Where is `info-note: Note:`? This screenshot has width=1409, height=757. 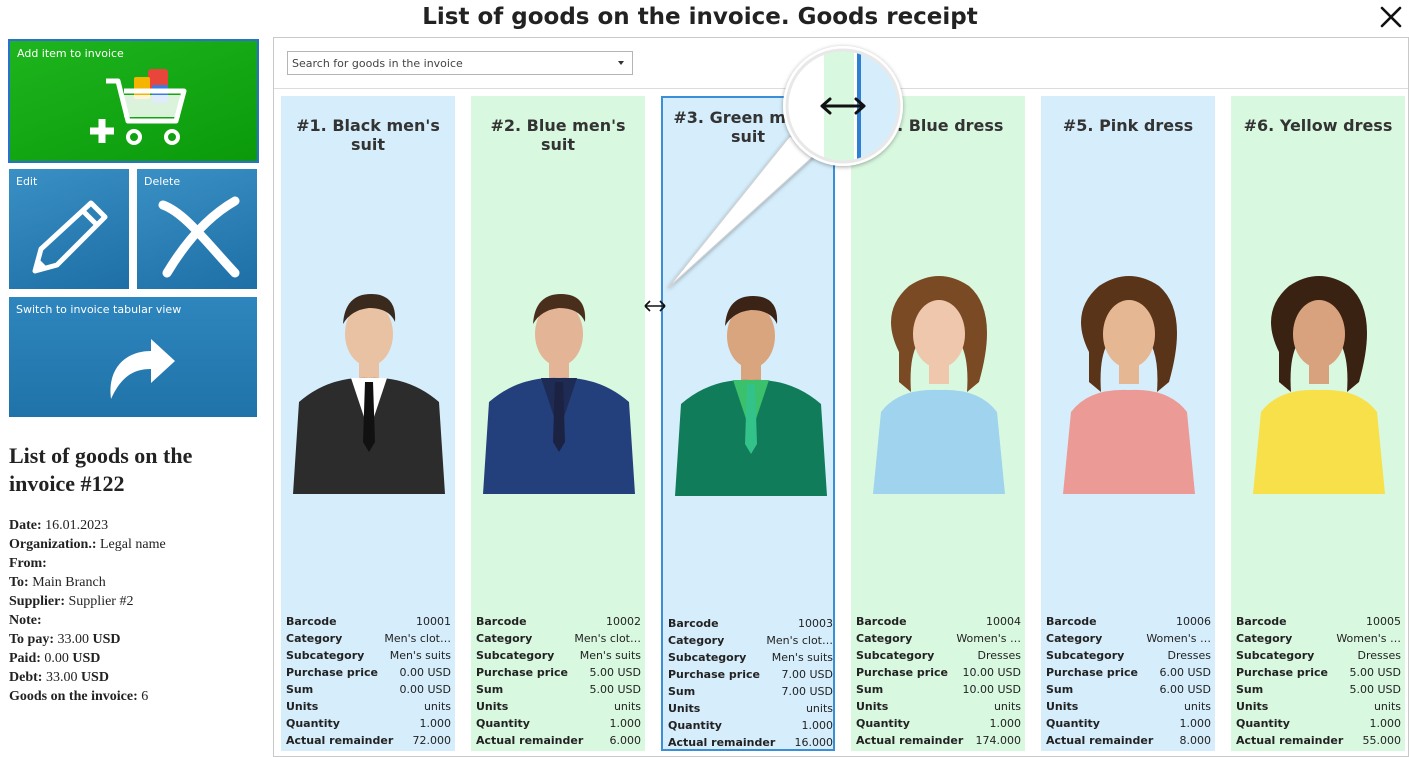 info-note: Note: is located at coordinates (25, 620).